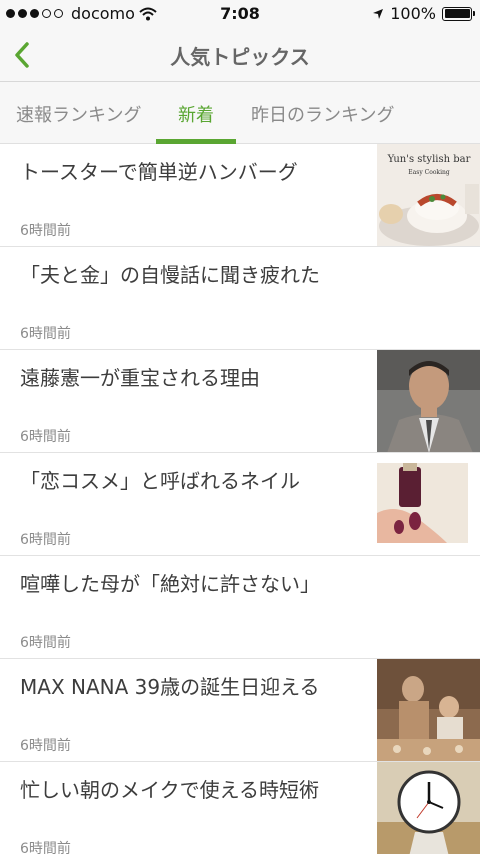  Describe the element at coordinates (240, 401) in the screenshot. I see `list-item: 遠藤憲一が重宝される理由 6時間前` at that location.